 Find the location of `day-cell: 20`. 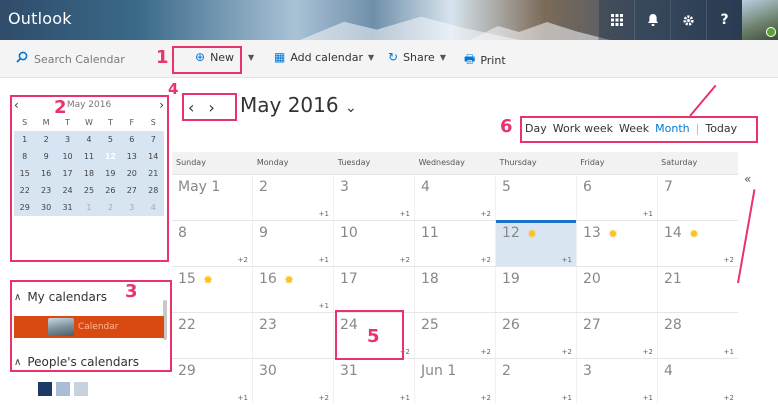

day-cell: 20 is located at coordinates (616, 289).